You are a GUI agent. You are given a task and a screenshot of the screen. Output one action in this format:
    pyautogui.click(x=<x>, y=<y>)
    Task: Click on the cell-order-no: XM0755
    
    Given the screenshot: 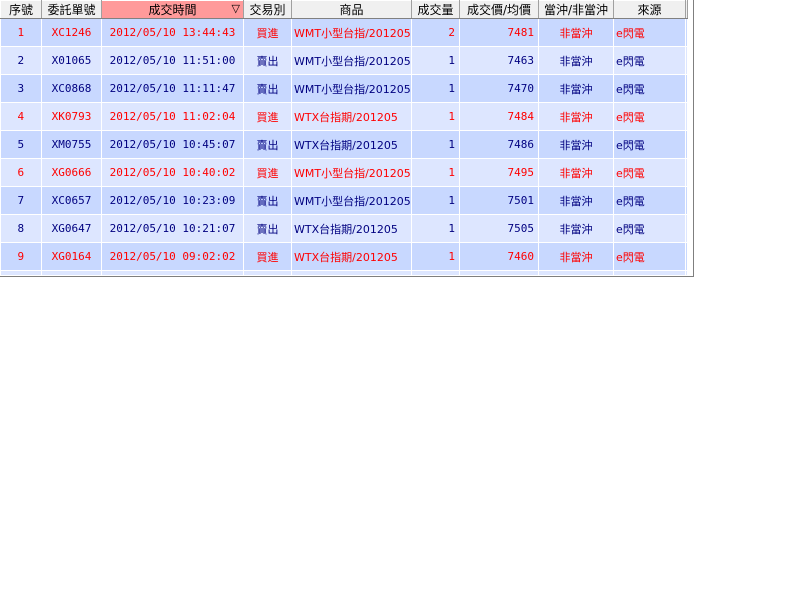 What is the action you would take?
    pyautogui.click(x=71, y=144)
    